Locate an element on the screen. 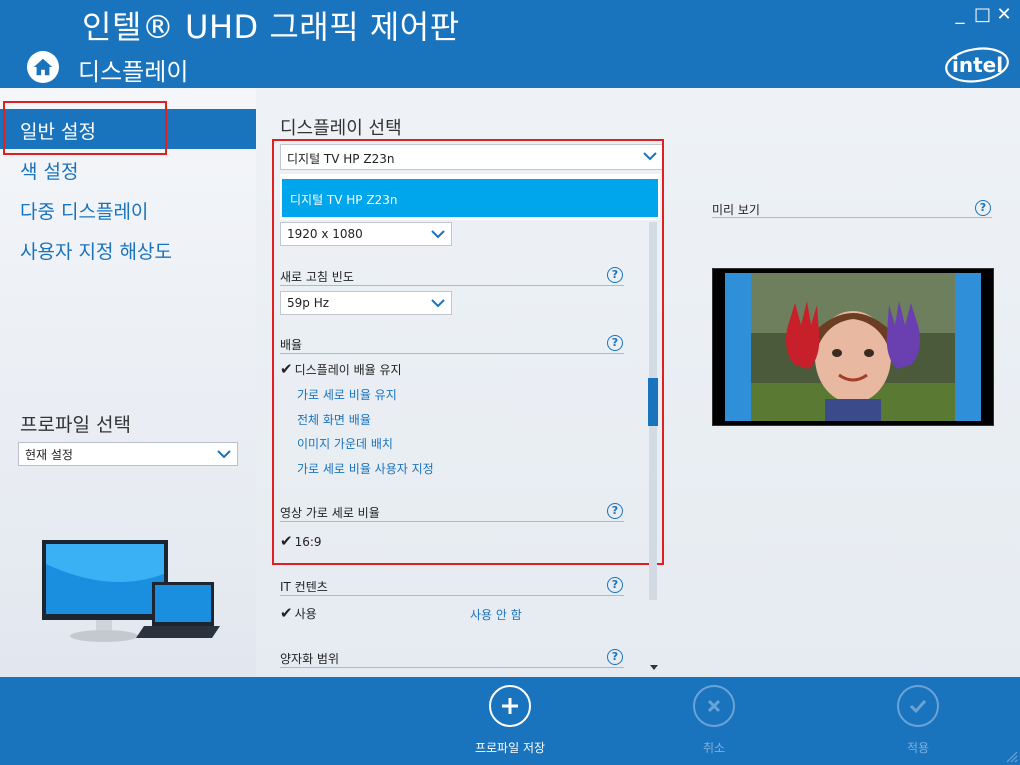  cancel-button: 취소 is located at coordinates (714, 720).